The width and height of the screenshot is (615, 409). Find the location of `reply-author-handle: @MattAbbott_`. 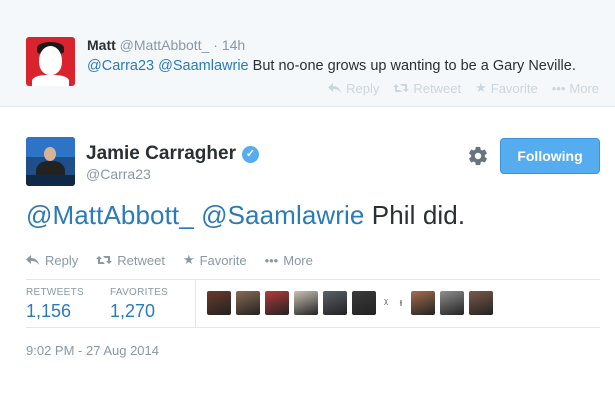

reply-author-handle: @MattAbbott_ is located at coordinates (165, 45).